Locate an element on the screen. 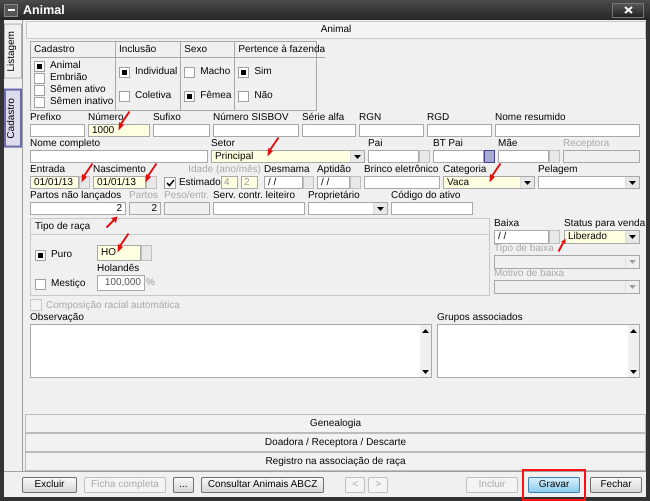  field-label: Partos is located at coordinates (143, 196).